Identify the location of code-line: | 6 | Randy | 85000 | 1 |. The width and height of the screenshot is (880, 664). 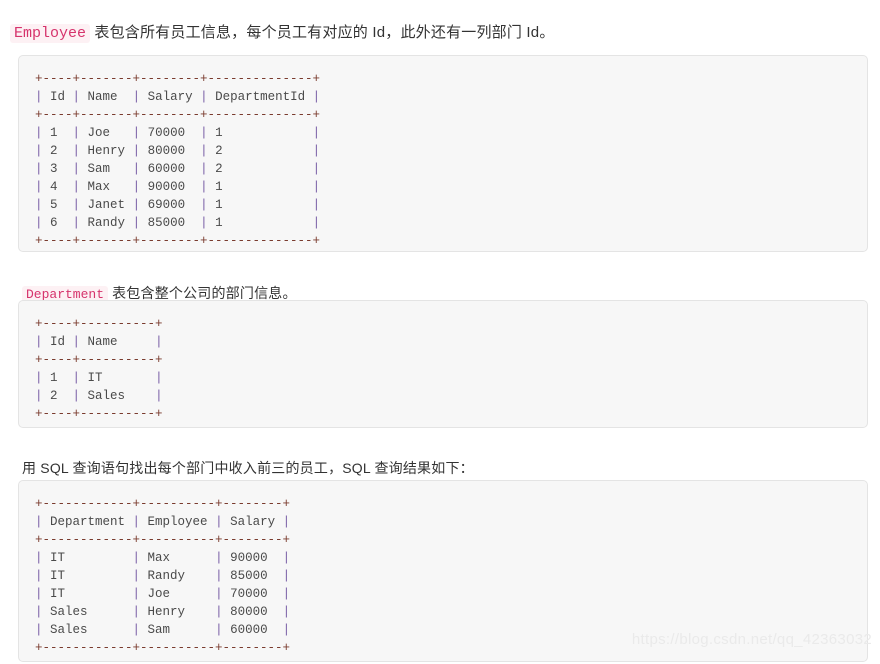
(178, 223).